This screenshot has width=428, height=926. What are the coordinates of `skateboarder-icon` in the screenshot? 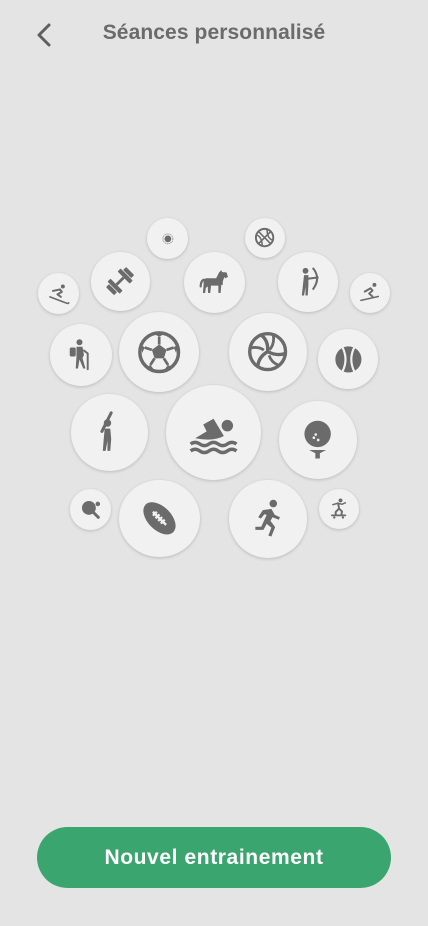 It's located at (339, 509).